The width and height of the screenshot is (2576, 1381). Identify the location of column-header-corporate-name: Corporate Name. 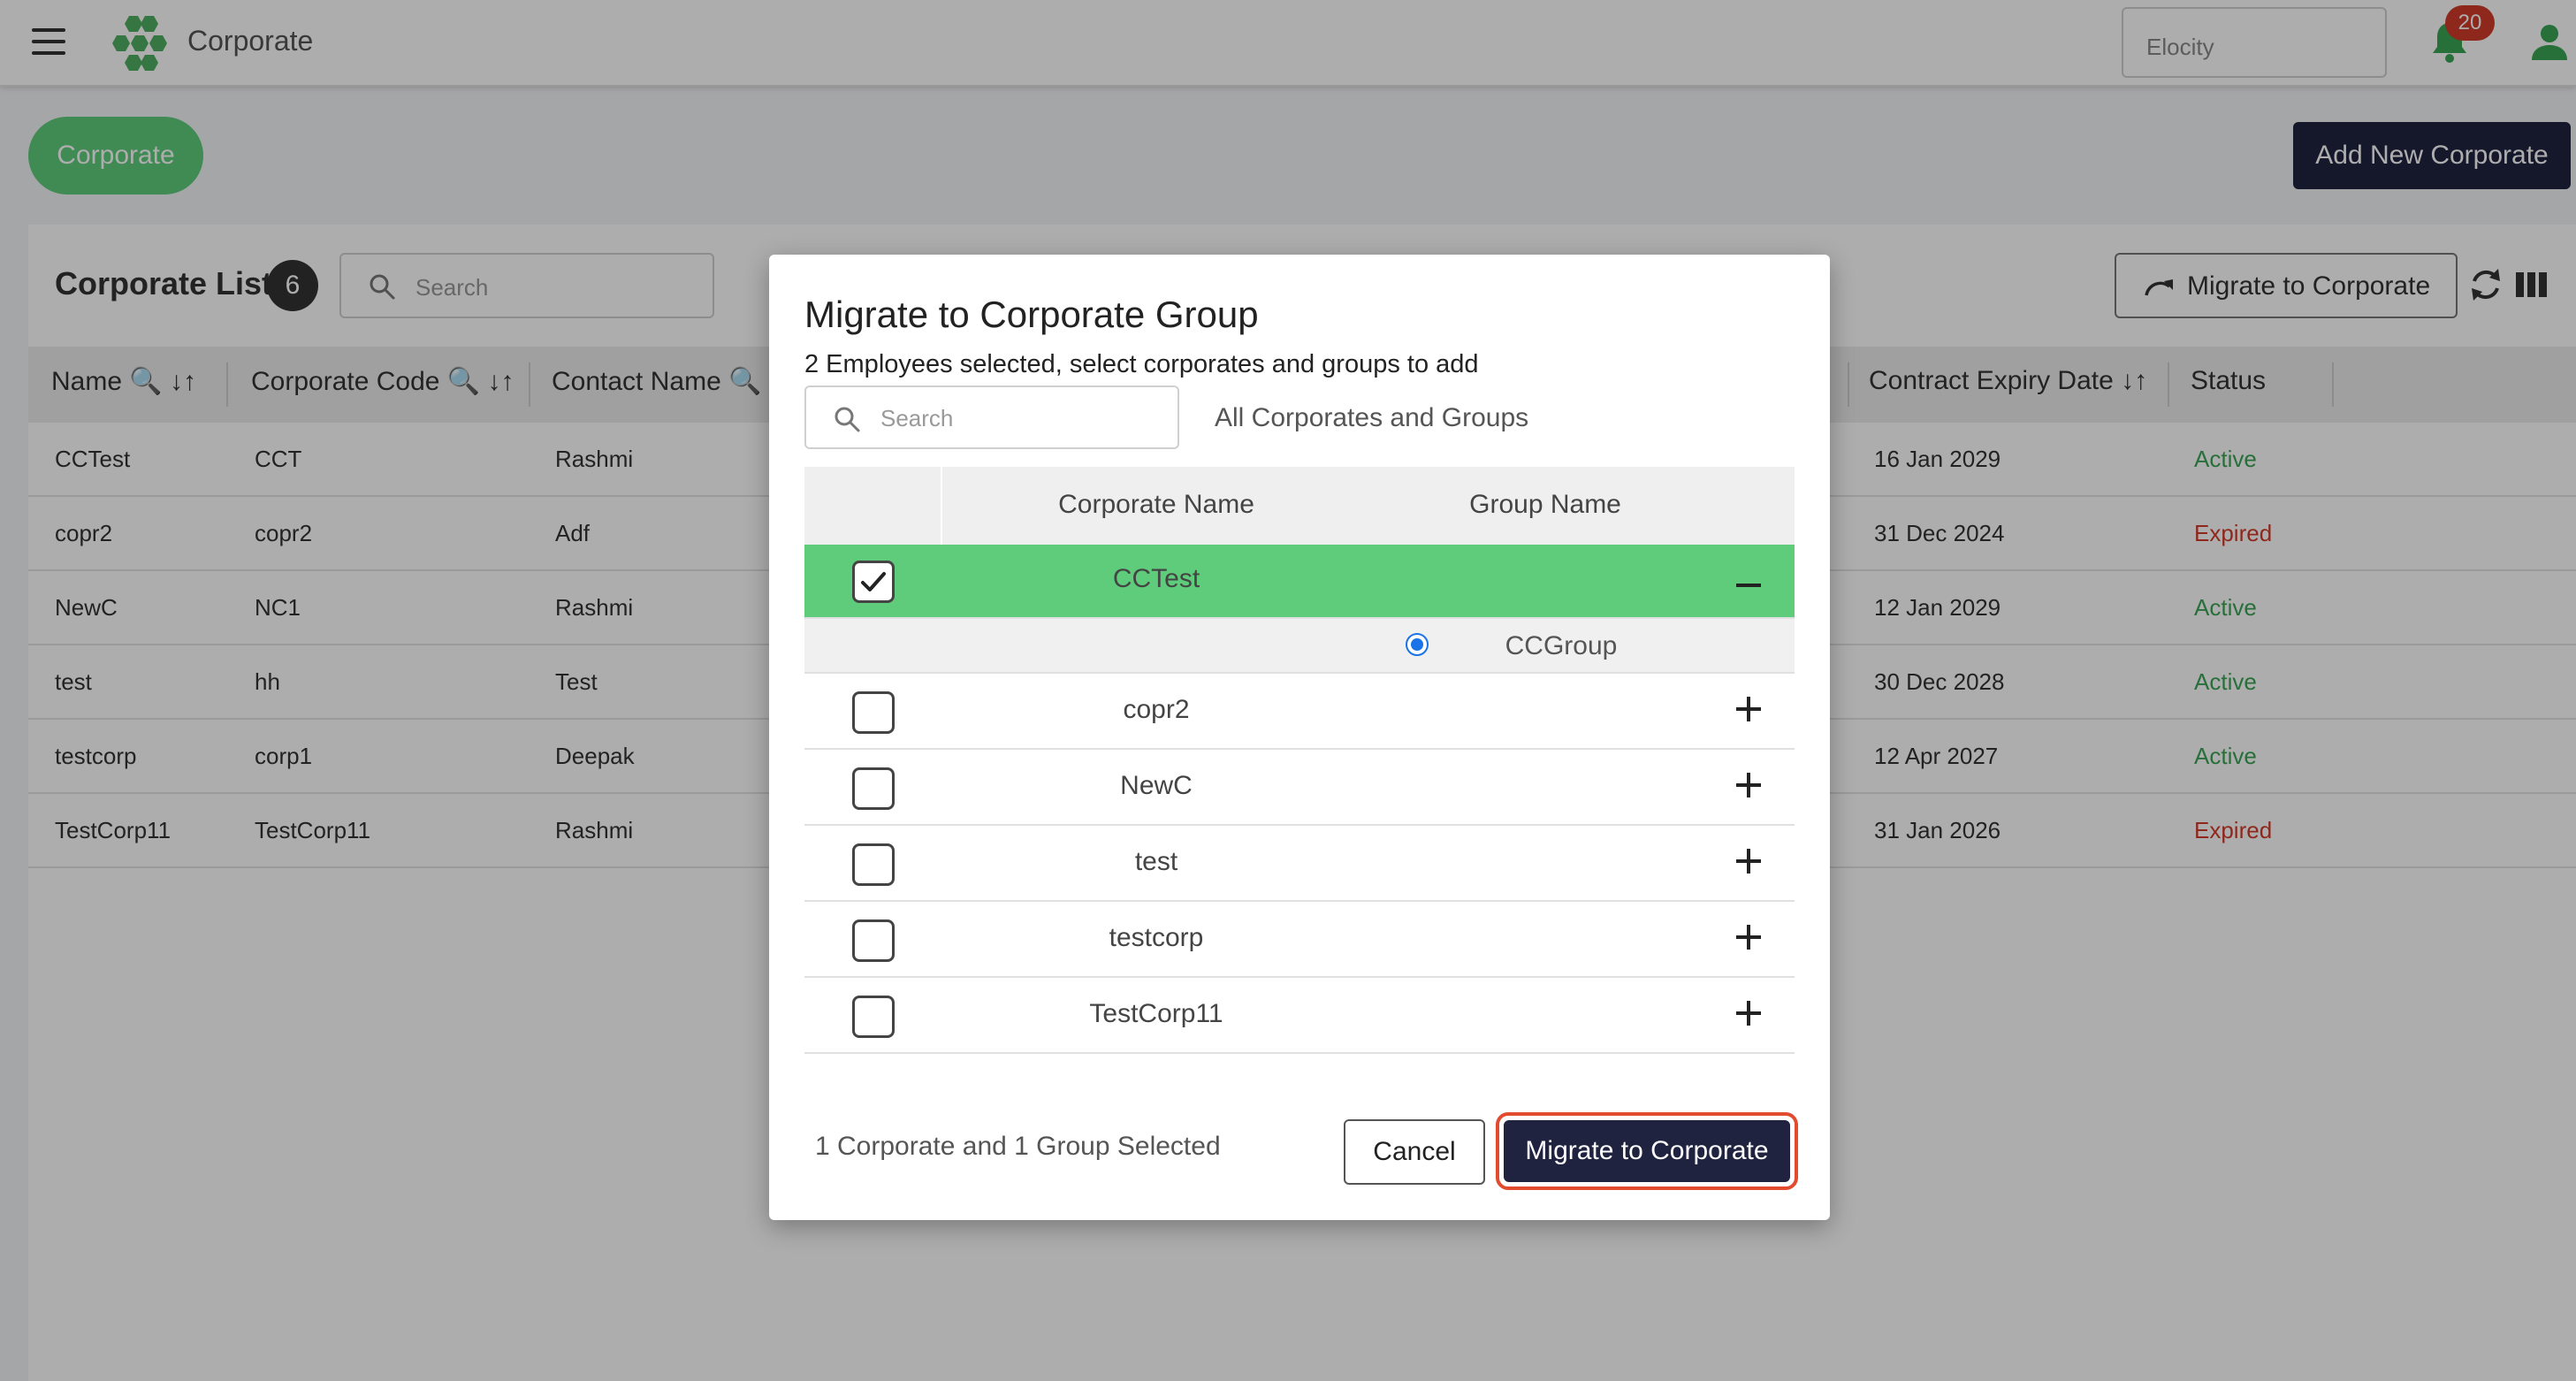
(1156, 505).